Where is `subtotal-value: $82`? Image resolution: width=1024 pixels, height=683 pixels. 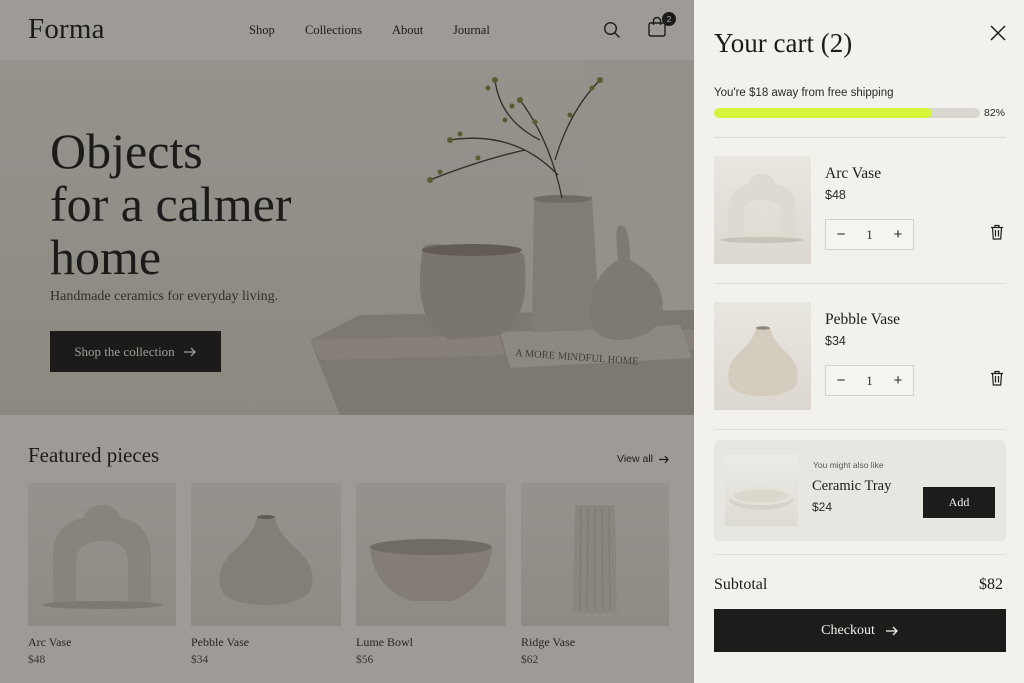 subtotal-value: $82 is located at coordinates (991, 584).